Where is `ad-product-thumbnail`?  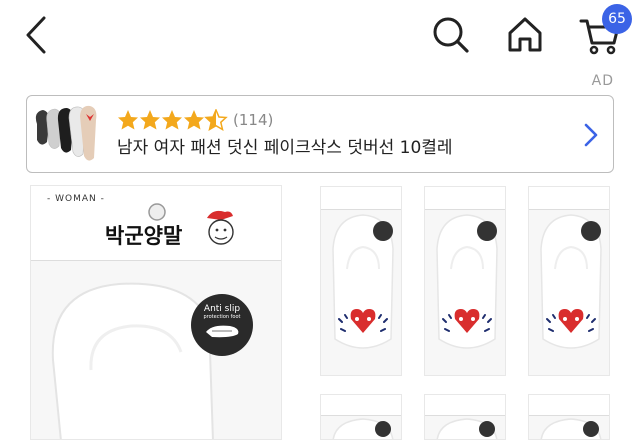 ad-product-thumbnail is located at coordinates (66, 133).